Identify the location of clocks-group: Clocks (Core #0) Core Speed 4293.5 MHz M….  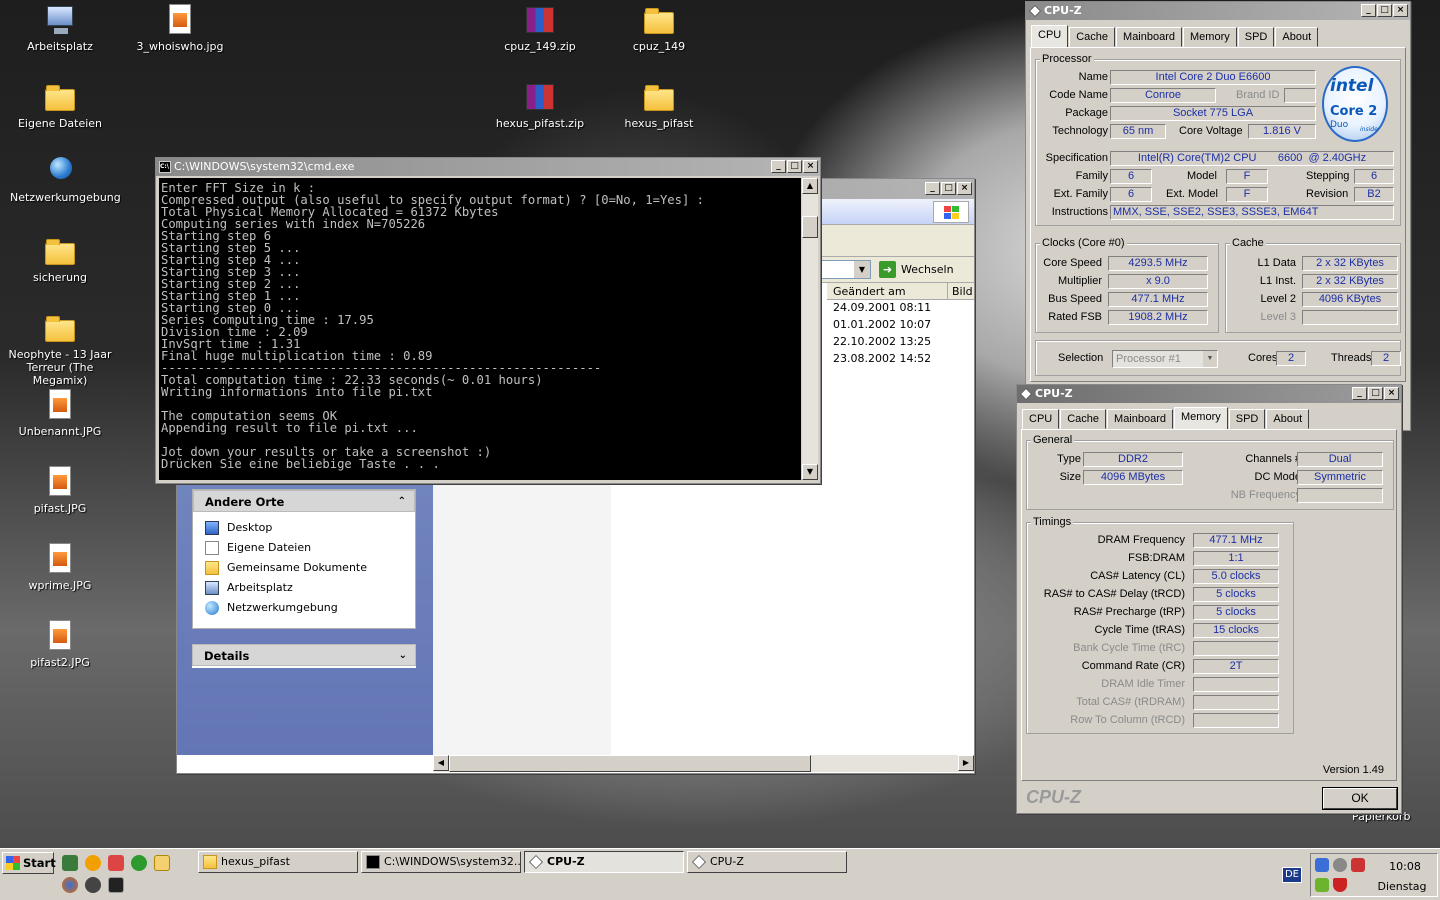
(1127, 285).